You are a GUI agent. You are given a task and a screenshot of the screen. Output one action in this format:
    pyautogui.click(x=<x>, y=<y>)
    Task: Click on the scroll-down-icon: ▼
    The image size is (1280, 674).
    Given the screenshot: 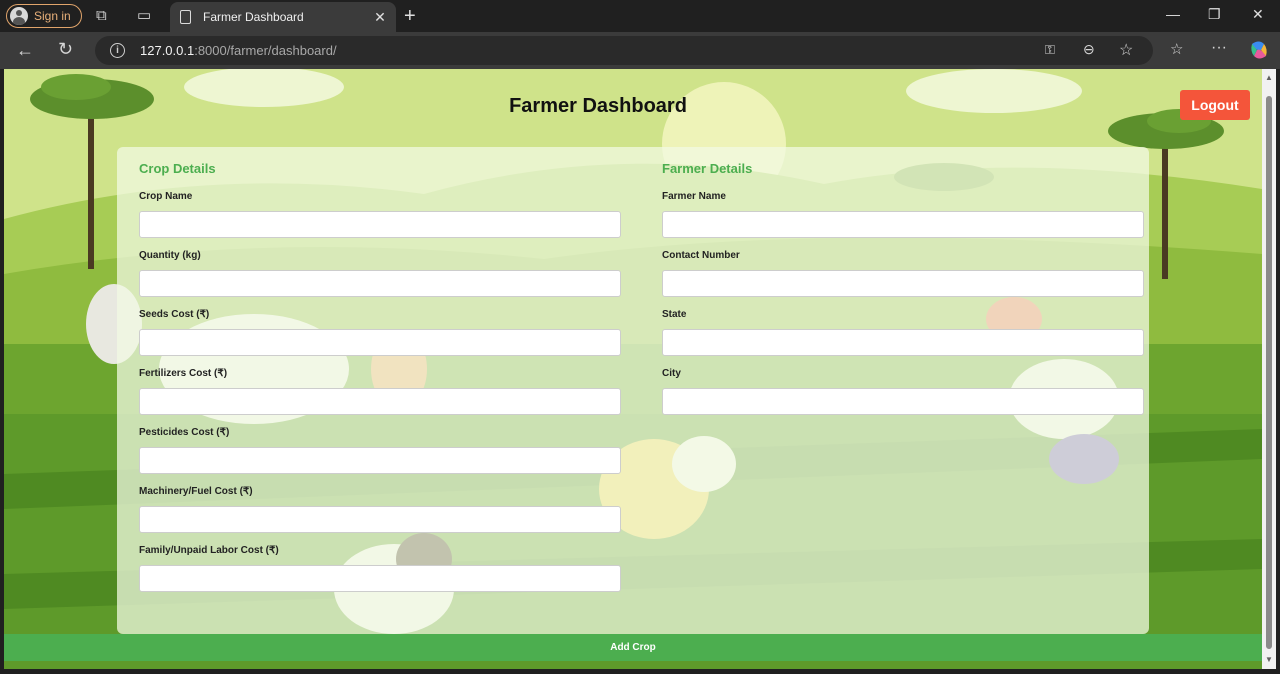 What is the action you would take?
    pyautogui.click(x=1269, y=659)
    